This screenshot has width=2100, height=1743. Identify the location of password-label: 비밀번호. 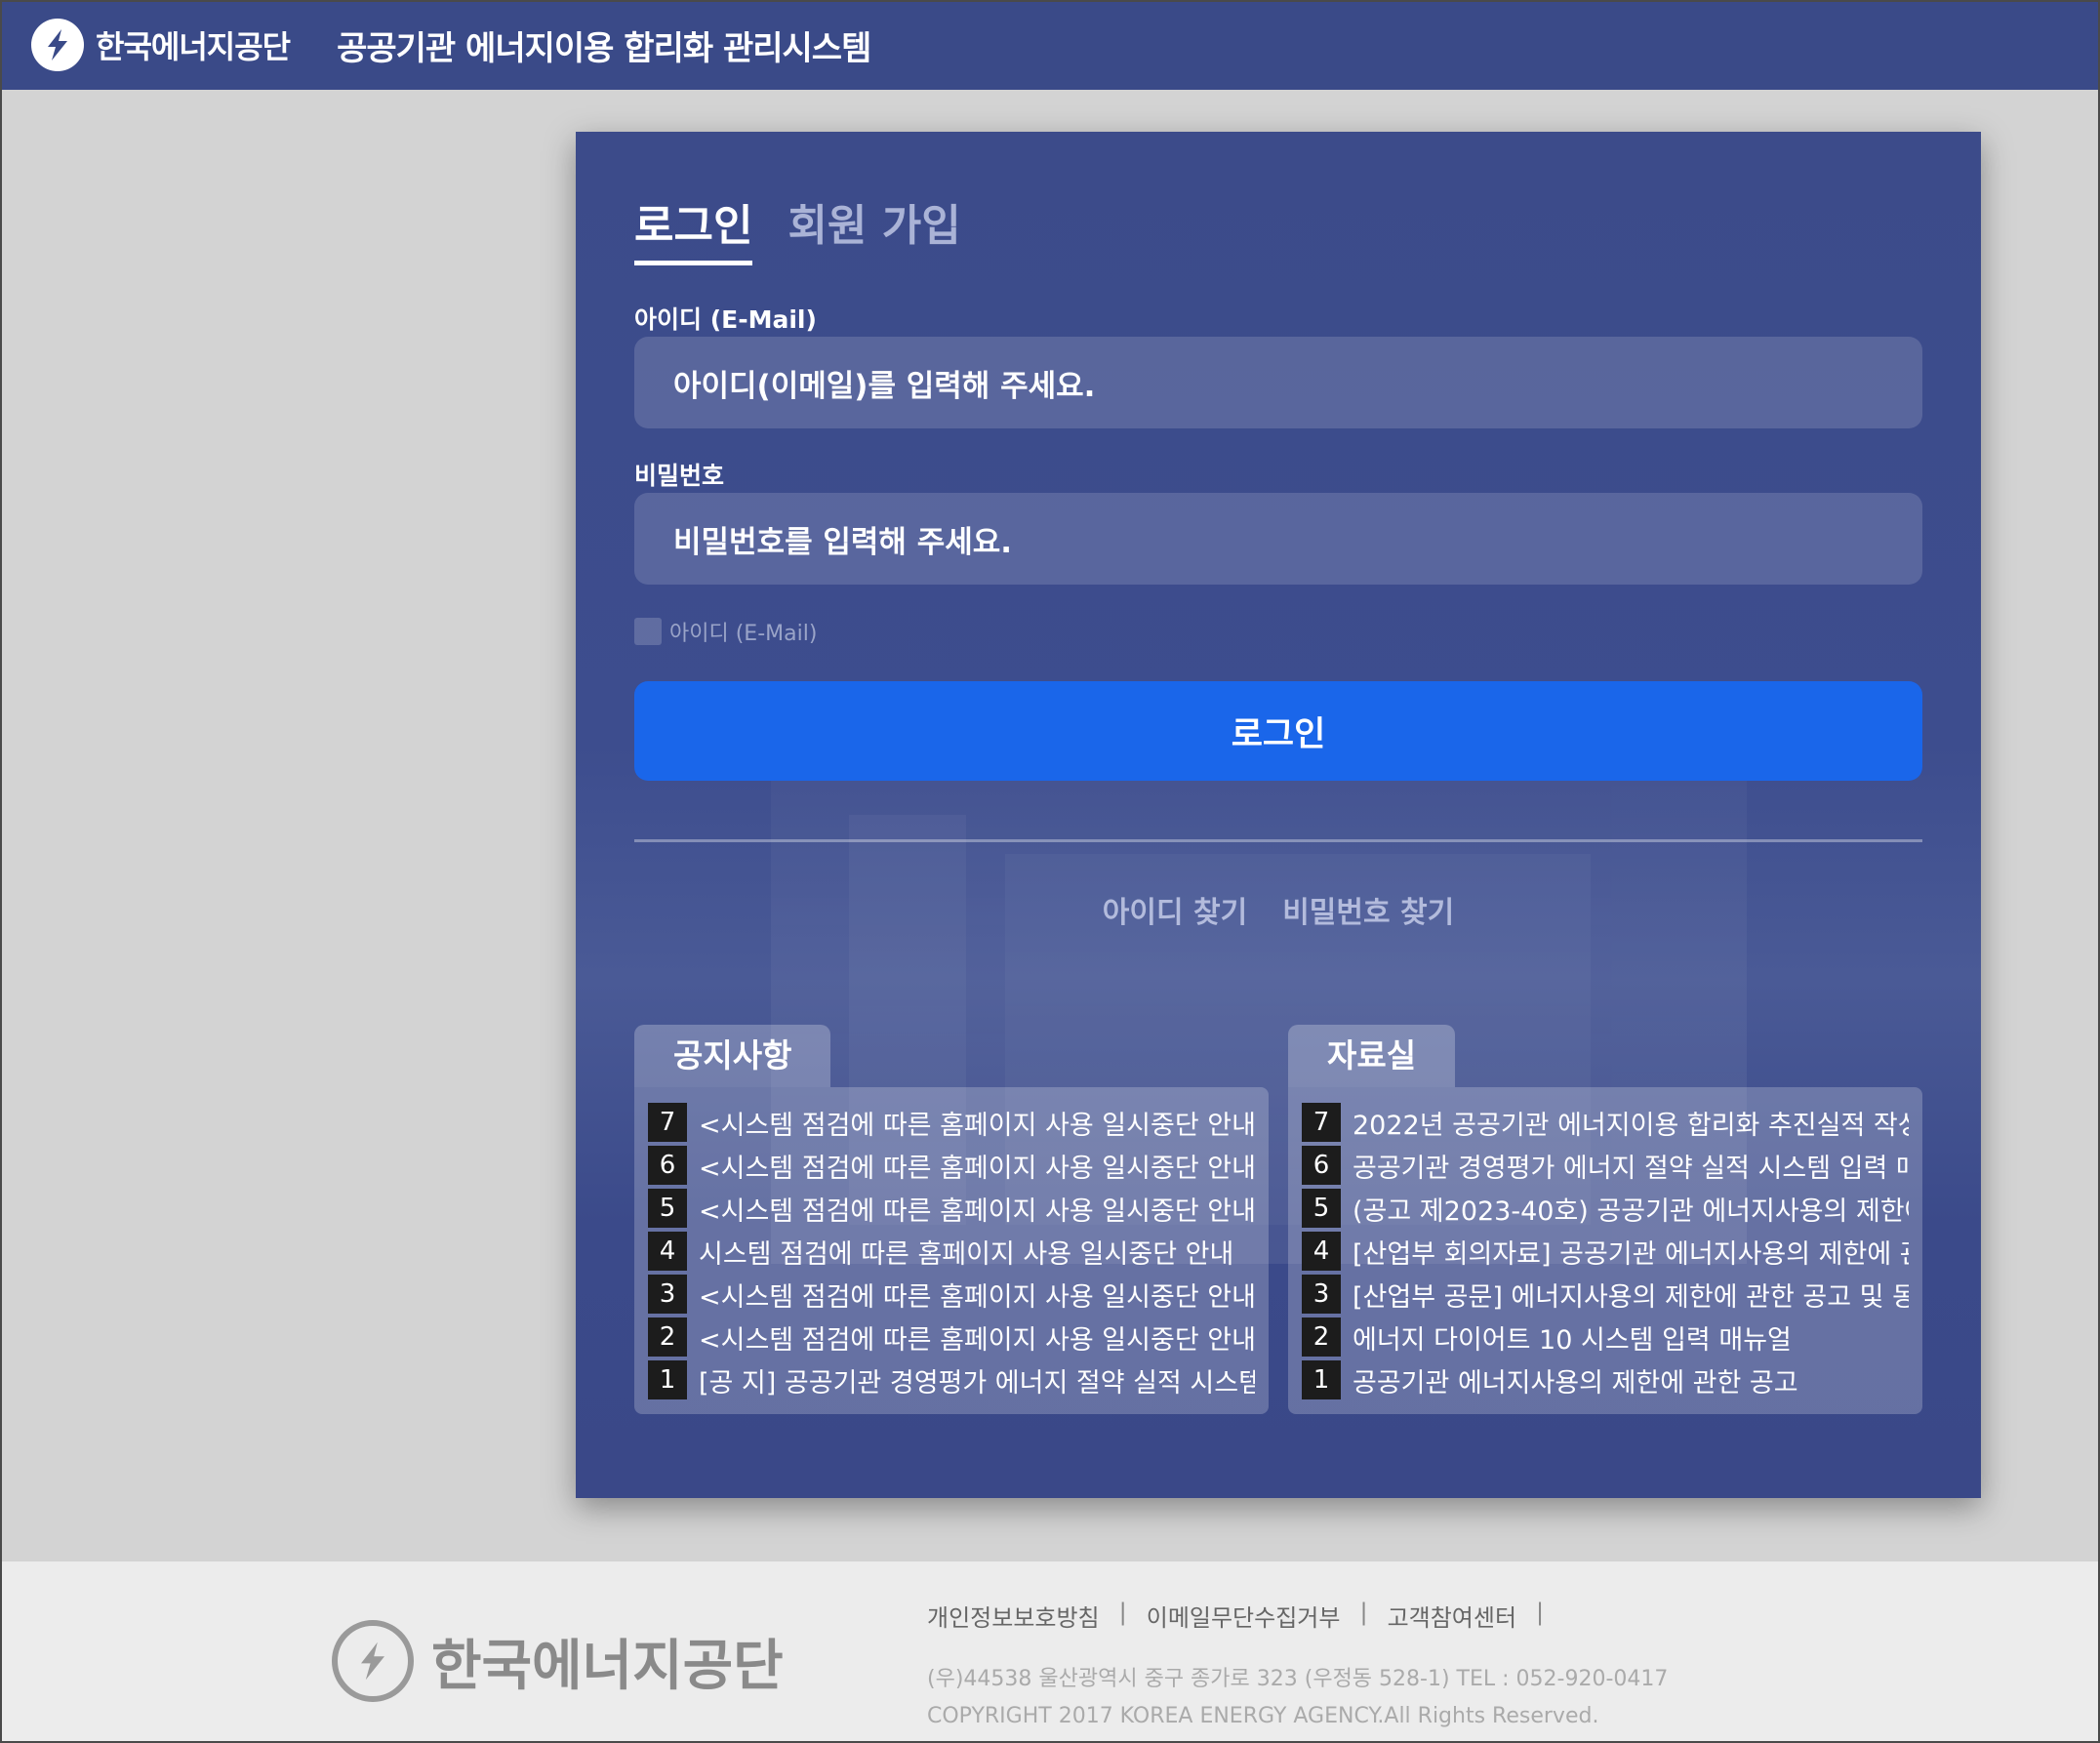
(679, 476).